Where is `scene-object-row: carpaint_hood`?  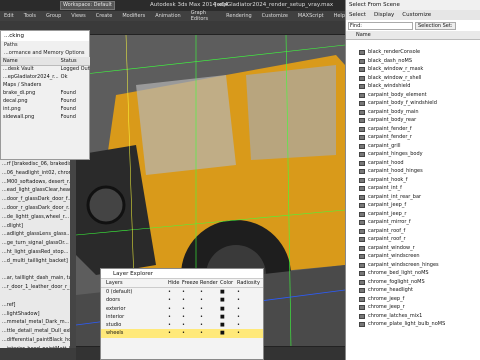 scene-object-row: carpaint_hood is located at coordinates (413, 163).